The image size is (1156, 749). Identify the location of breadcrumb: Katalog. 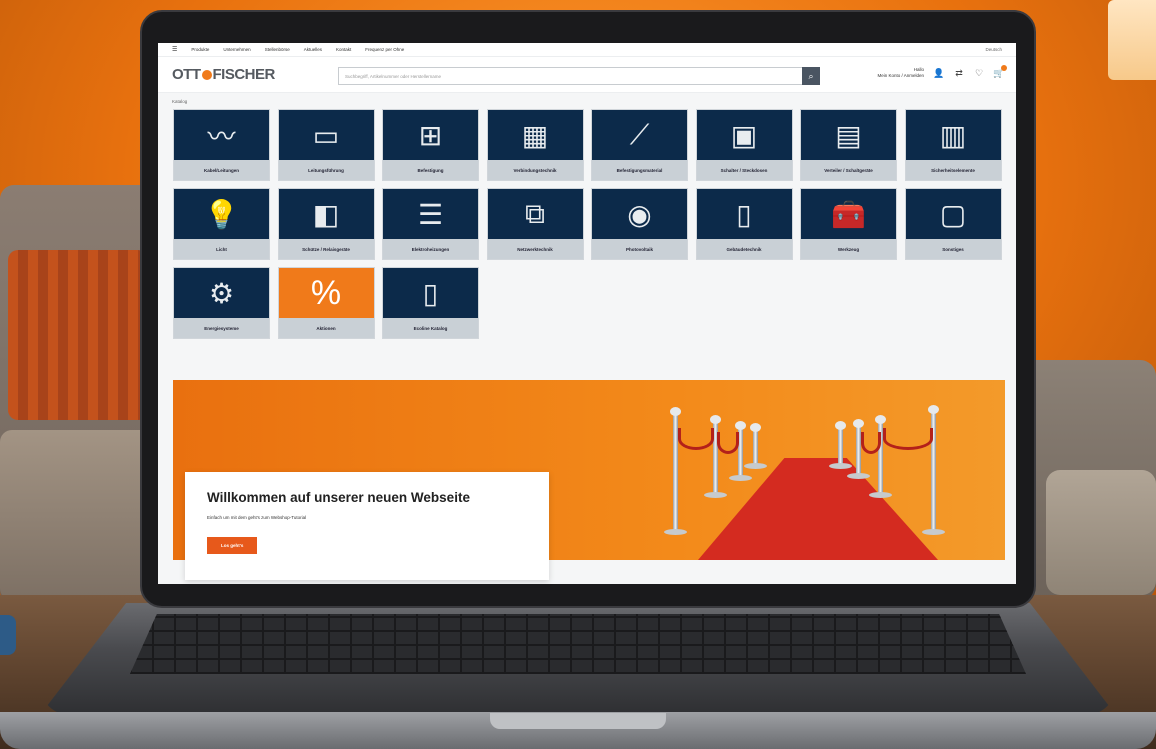
(587, 101).